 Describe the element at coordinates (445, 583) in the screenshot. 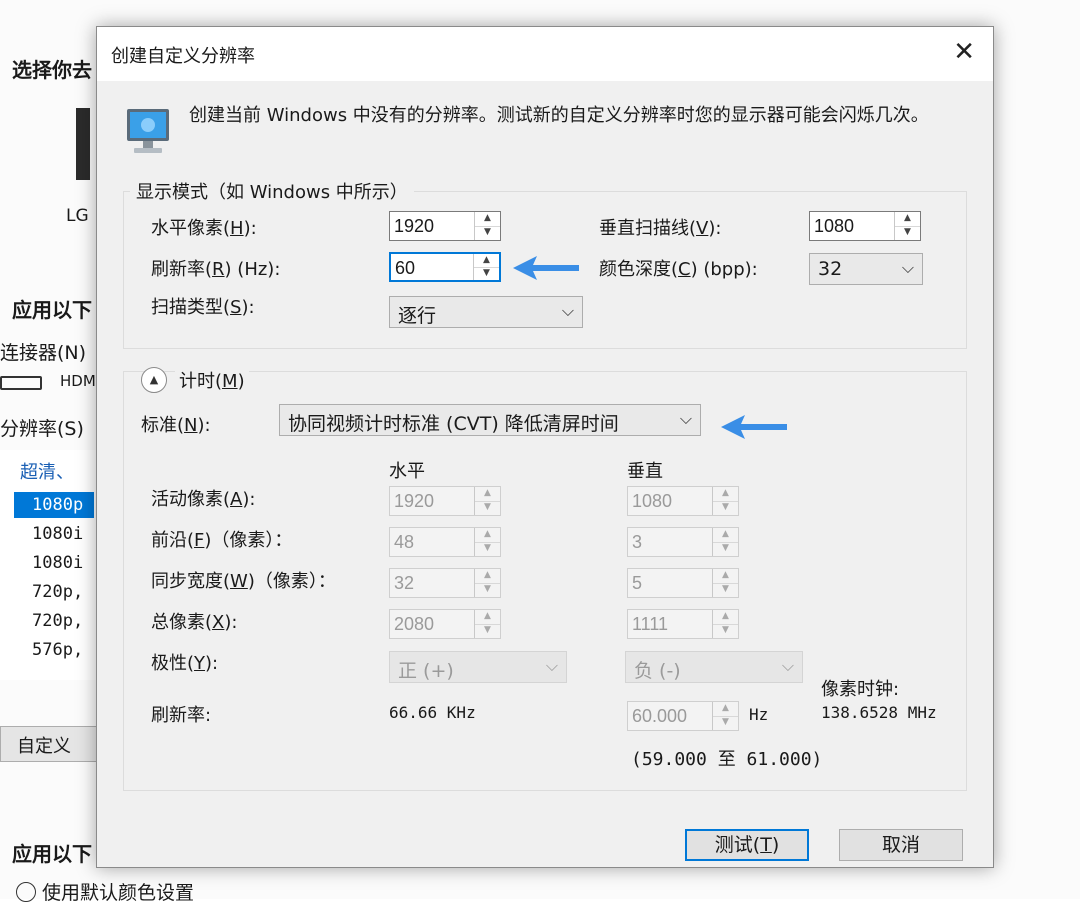

I see `sync-h-stepper: ▲▼` at that location.